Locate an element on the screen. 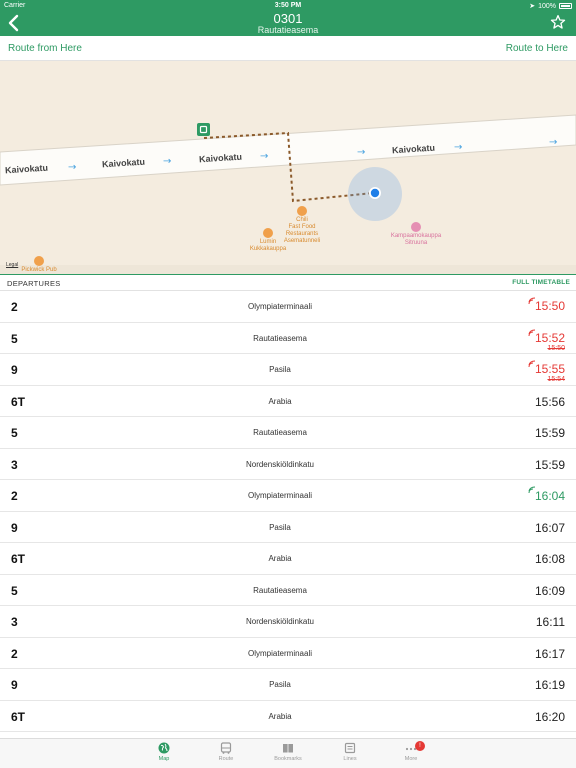  shop-poi-icon is located at coordinates (268, 233).